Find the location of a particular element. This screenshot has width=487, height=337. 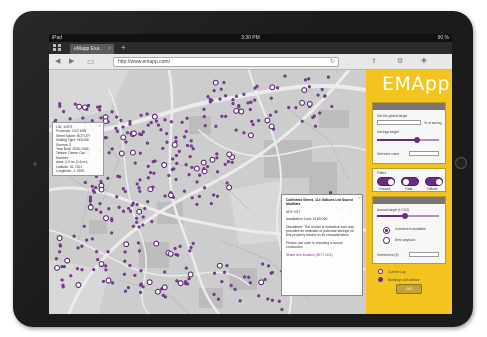

offices-toggle is located at coordinates (434, 181).